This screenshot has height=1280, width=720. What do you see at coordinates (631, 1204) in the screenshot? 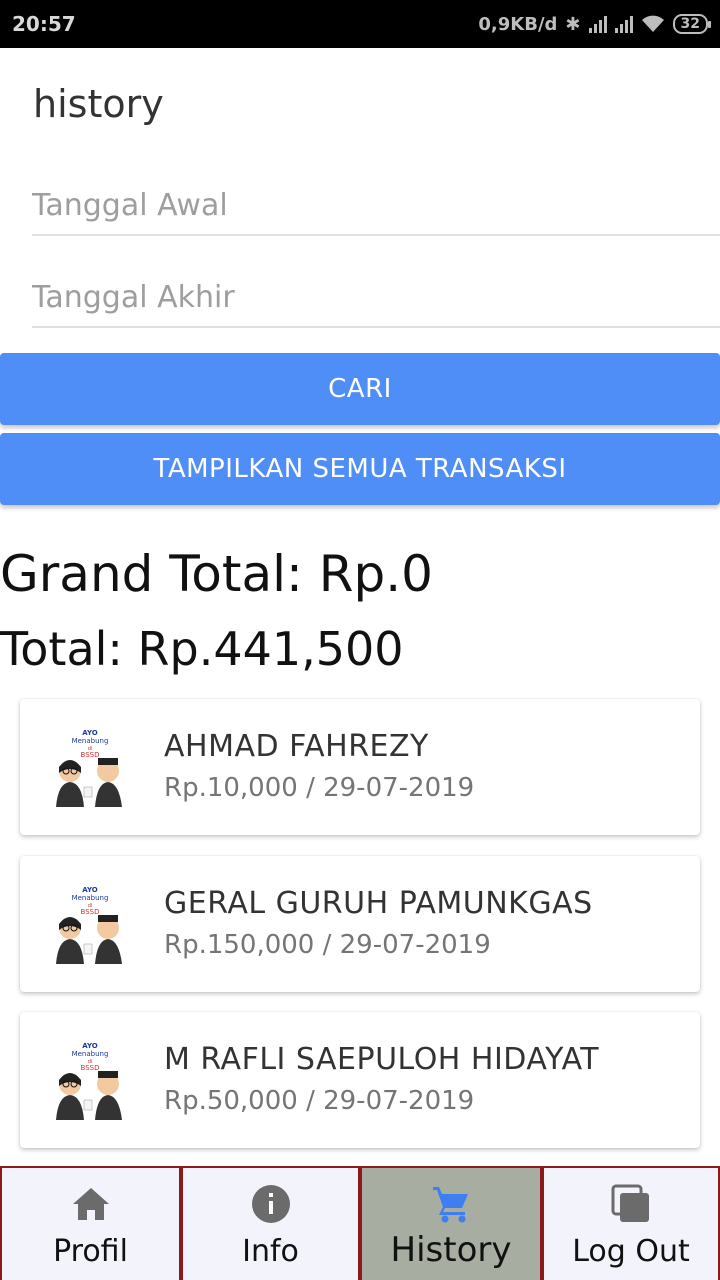
I see `copy-icon` at bounding box center [631, 1204].